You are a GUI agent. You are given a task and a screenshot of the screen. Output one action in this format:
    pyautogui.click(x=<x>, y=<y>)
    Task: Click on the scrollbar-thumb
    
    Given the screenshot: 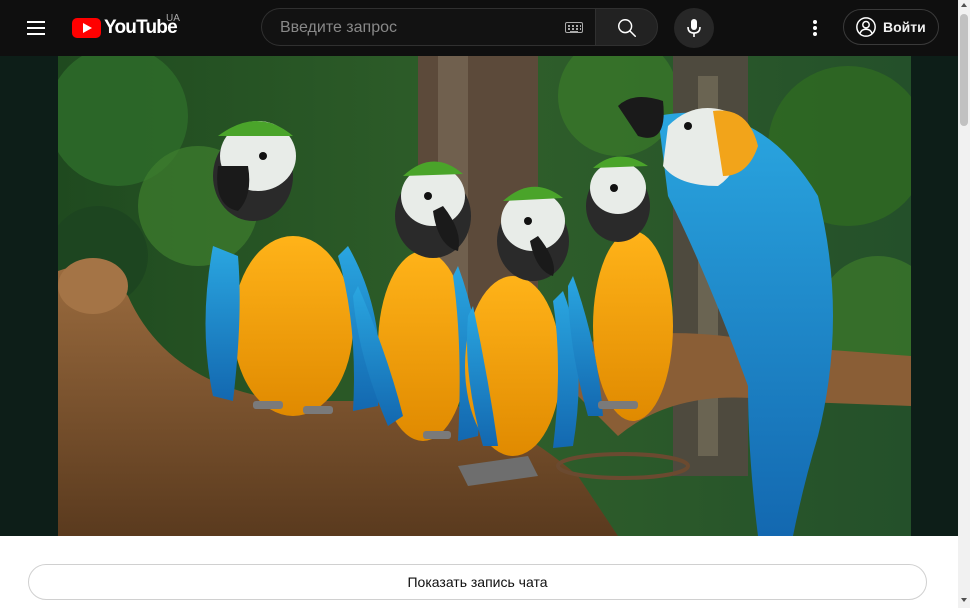 What is the action you would take?
    pyautogui.click(x=964, y=70)
    